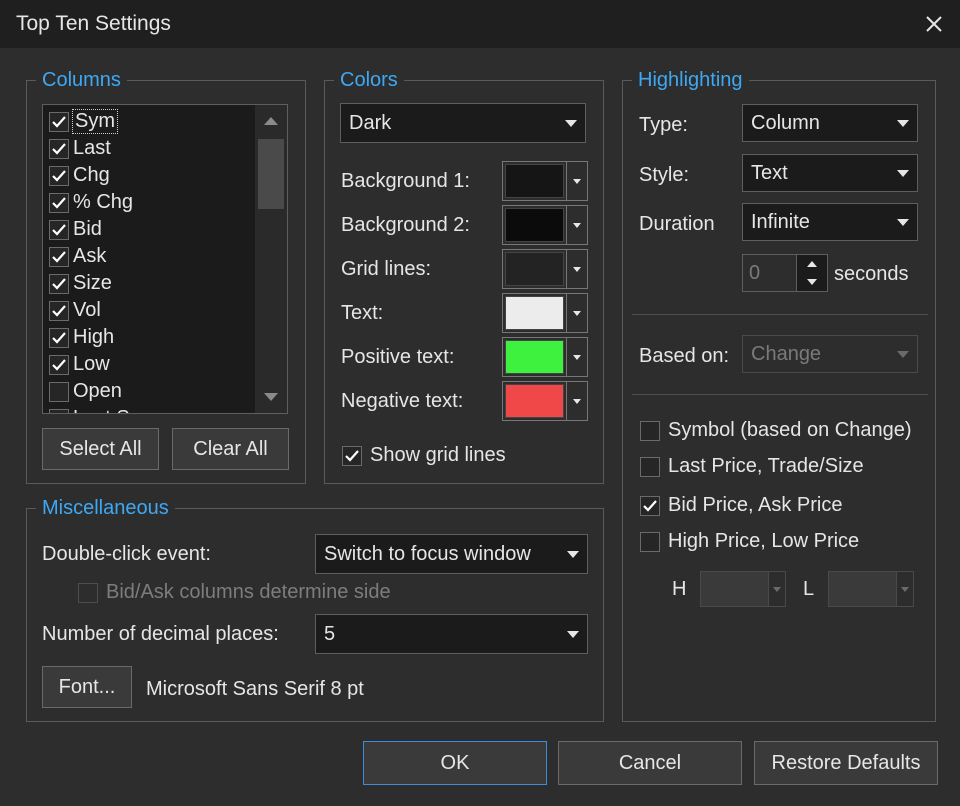 This screenshot has height=806, width=960. Describe the element at coordinates (95, 121) in the screenshot. I see `column-item-label: Sym` at that location.